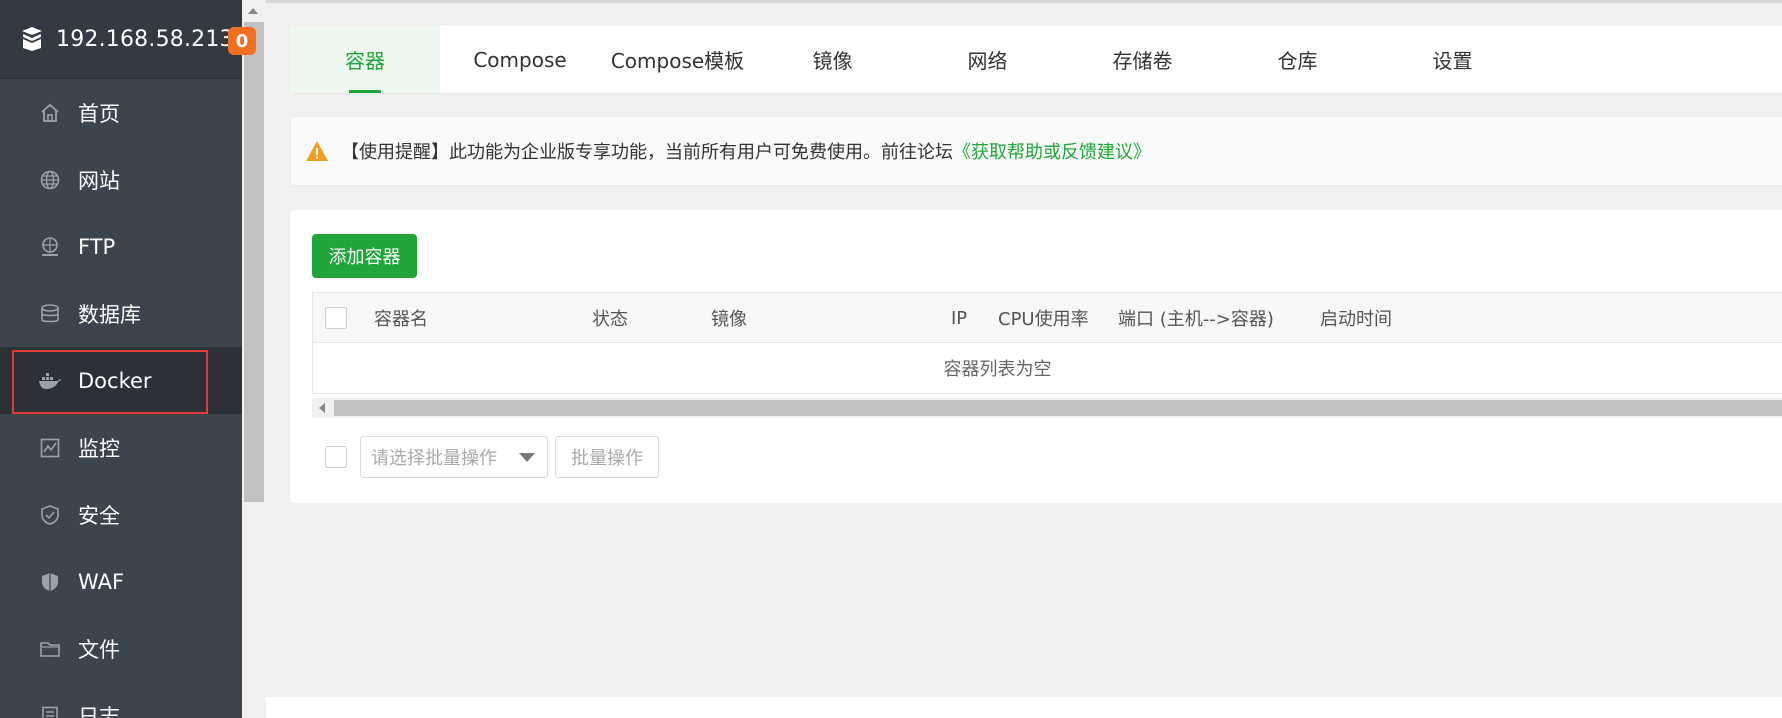  Describe the element at coordinates (729, 318) in the screenshot. I see `column-header-image: 镜像` at that location.